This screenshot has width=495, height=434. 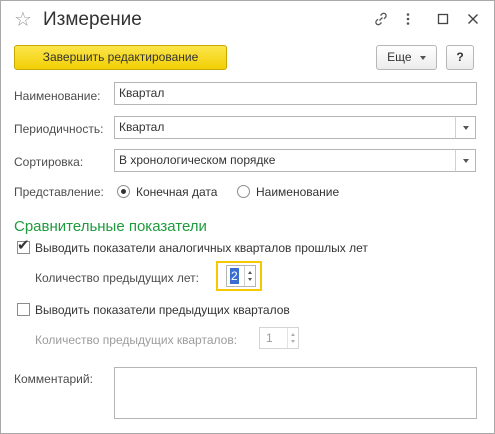 I want to click on prev-years-spinner, so click(x=249, y=276).